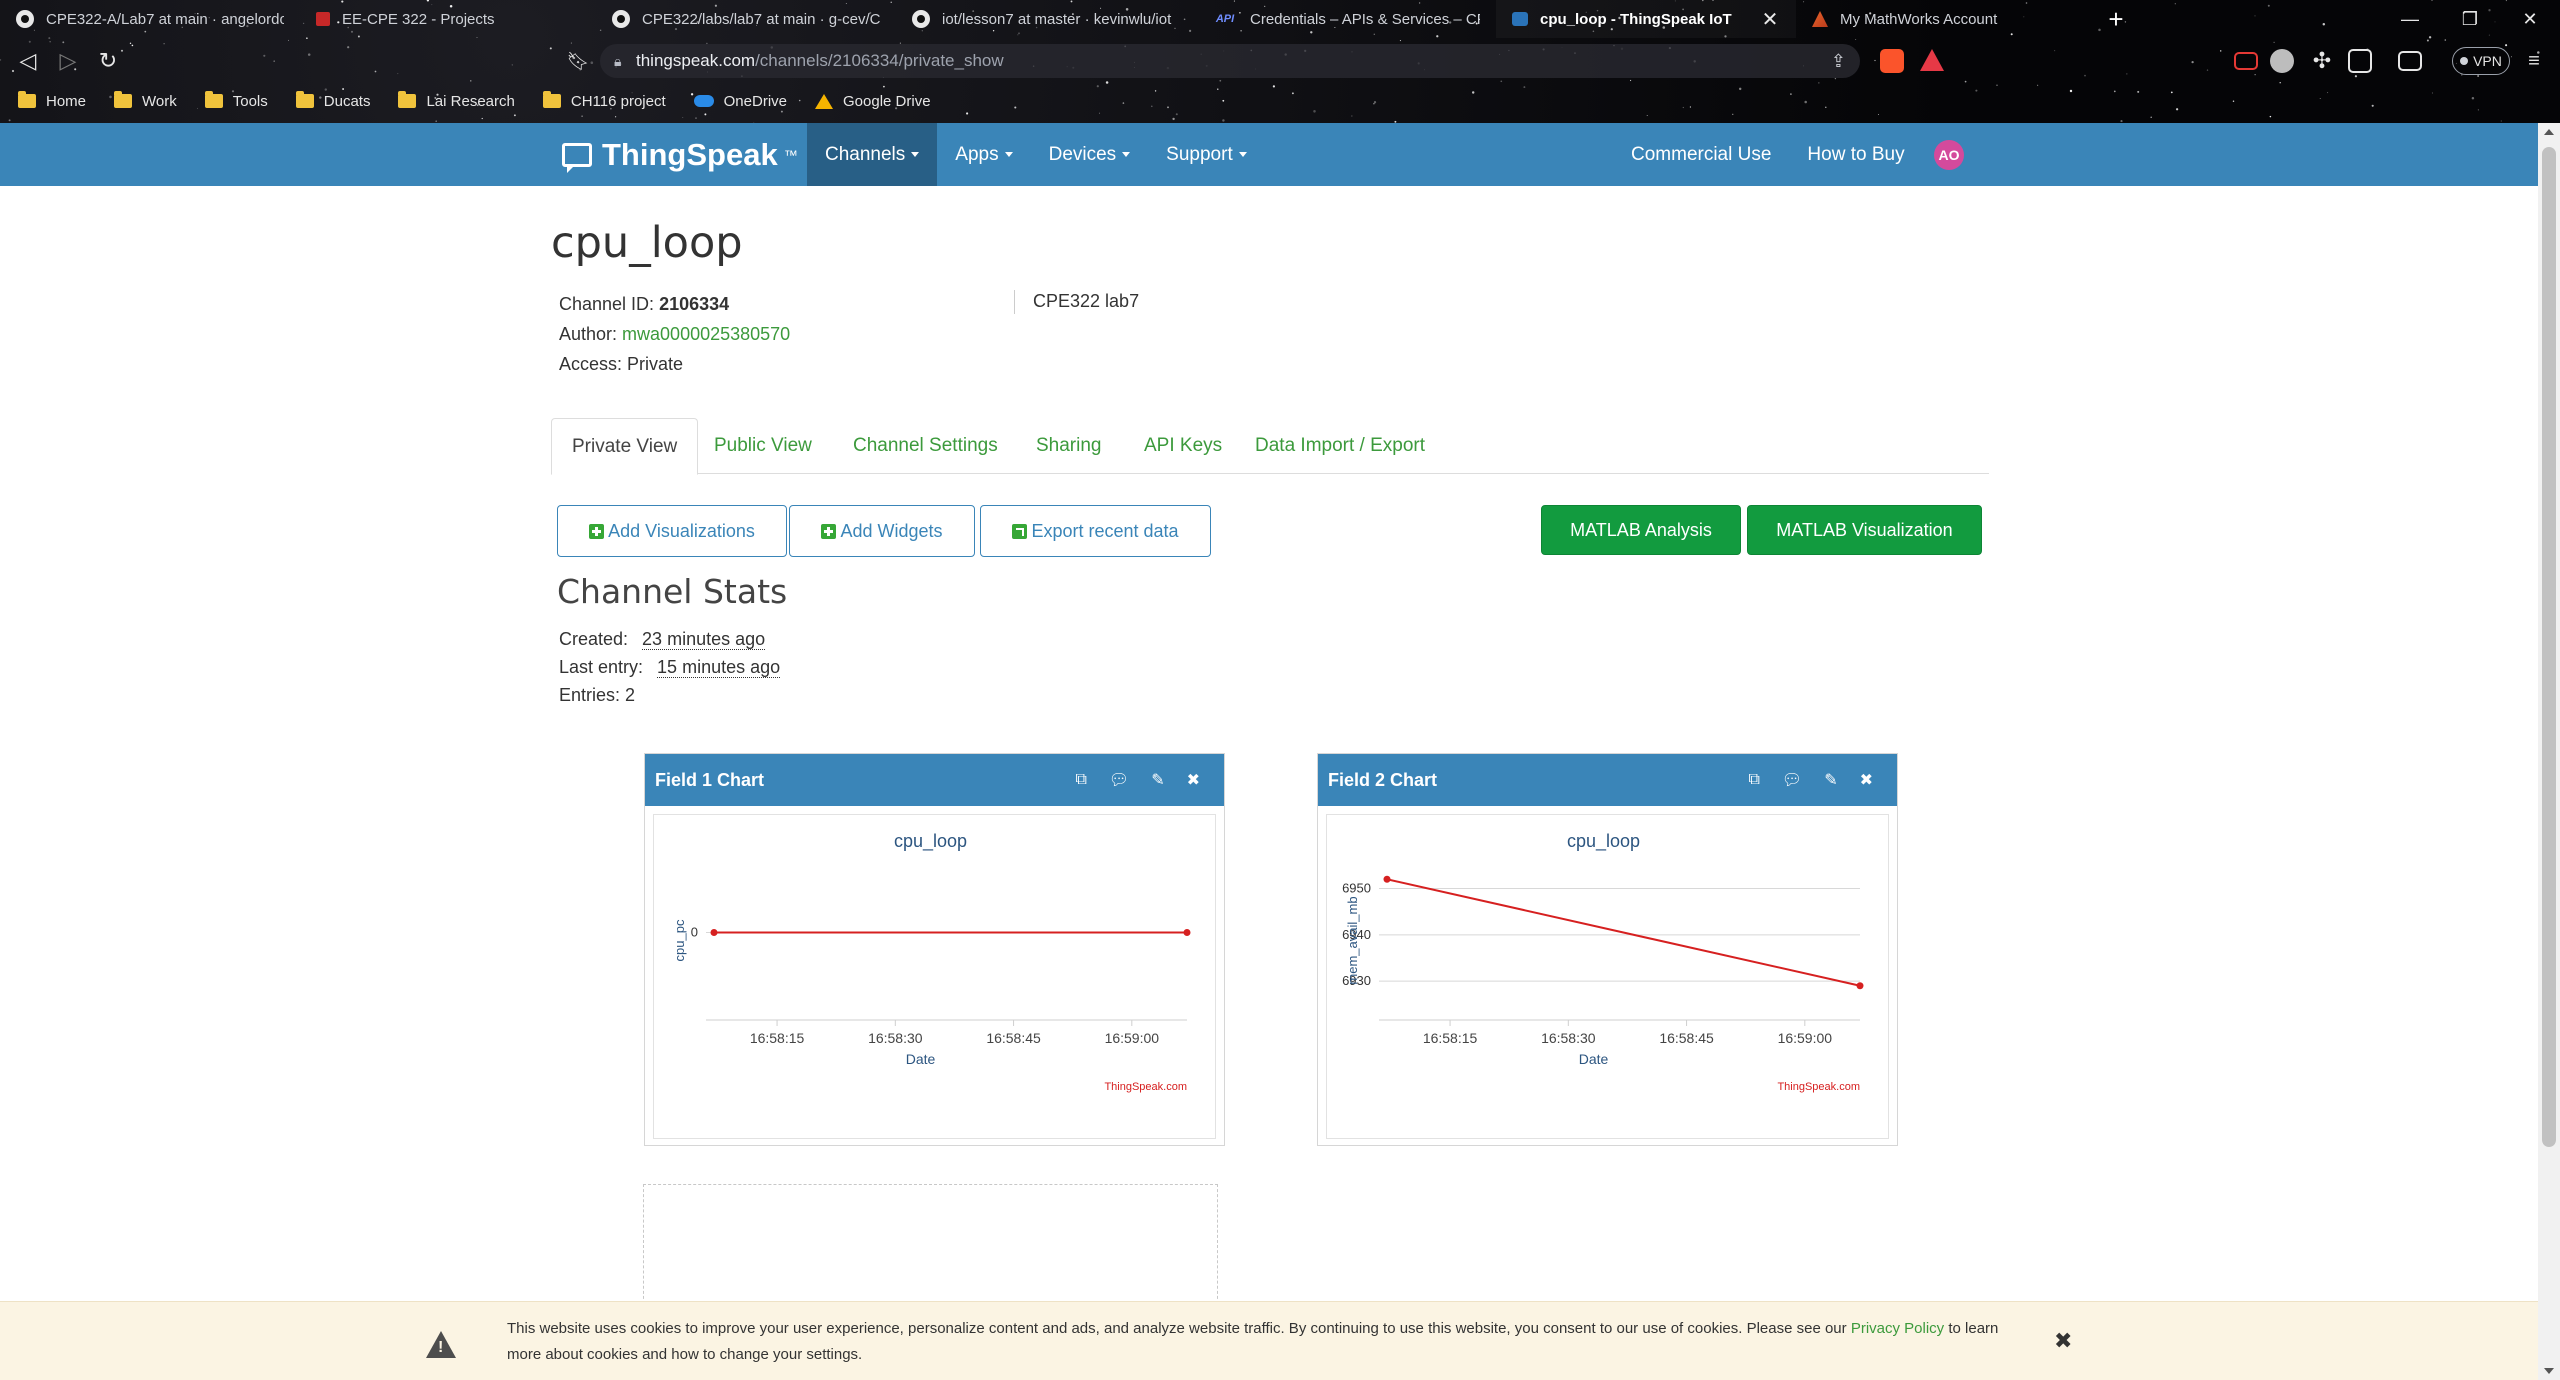  I want to click on brand-name: ThingSpeak, so click(690, 154).